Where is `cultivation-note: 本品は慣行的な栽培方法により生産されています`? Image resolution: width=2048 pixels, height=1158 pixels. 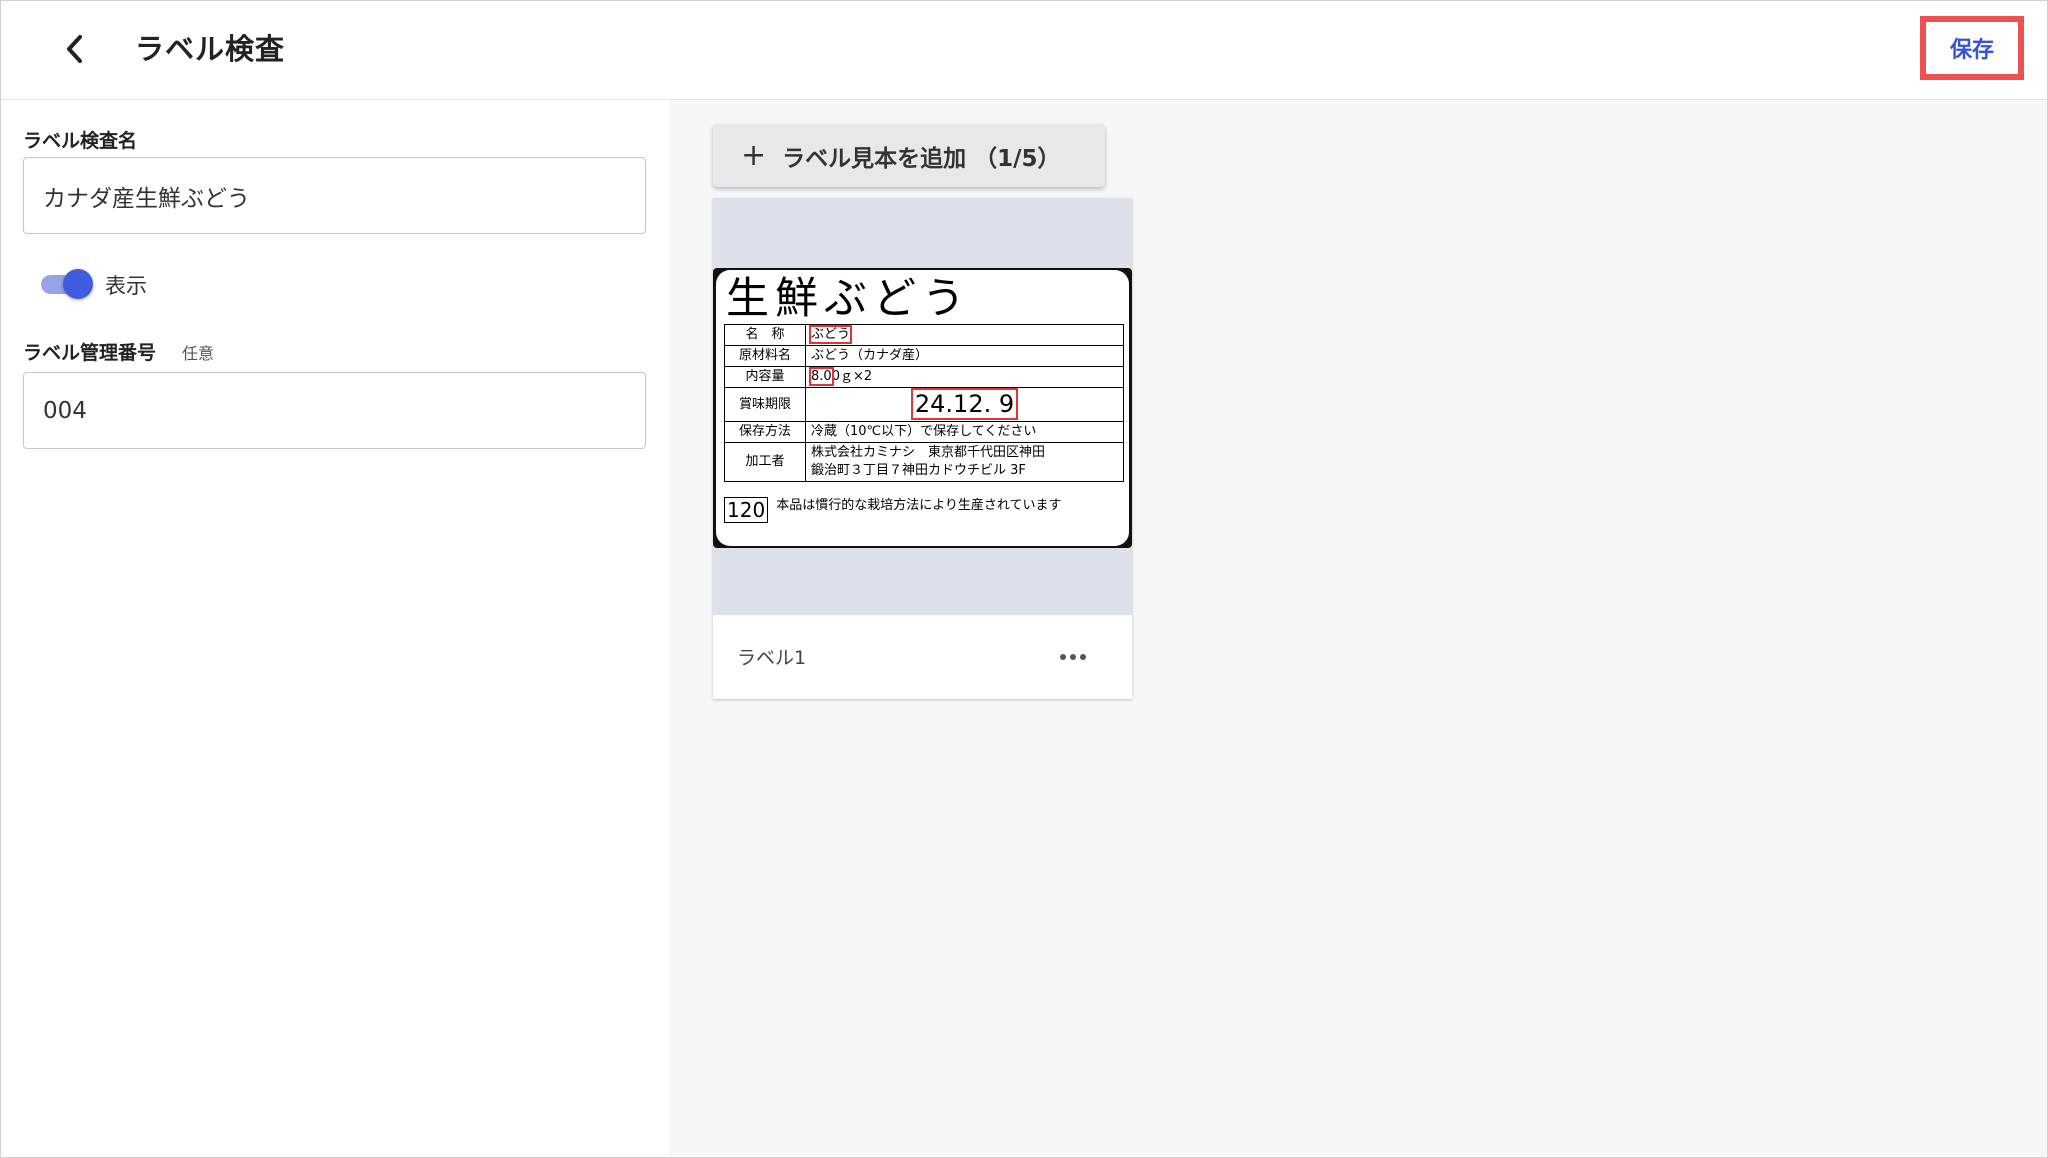
cultivation-note: 本品は慣行的な栽培方法により生産されています is located at coordinates (919, 505).